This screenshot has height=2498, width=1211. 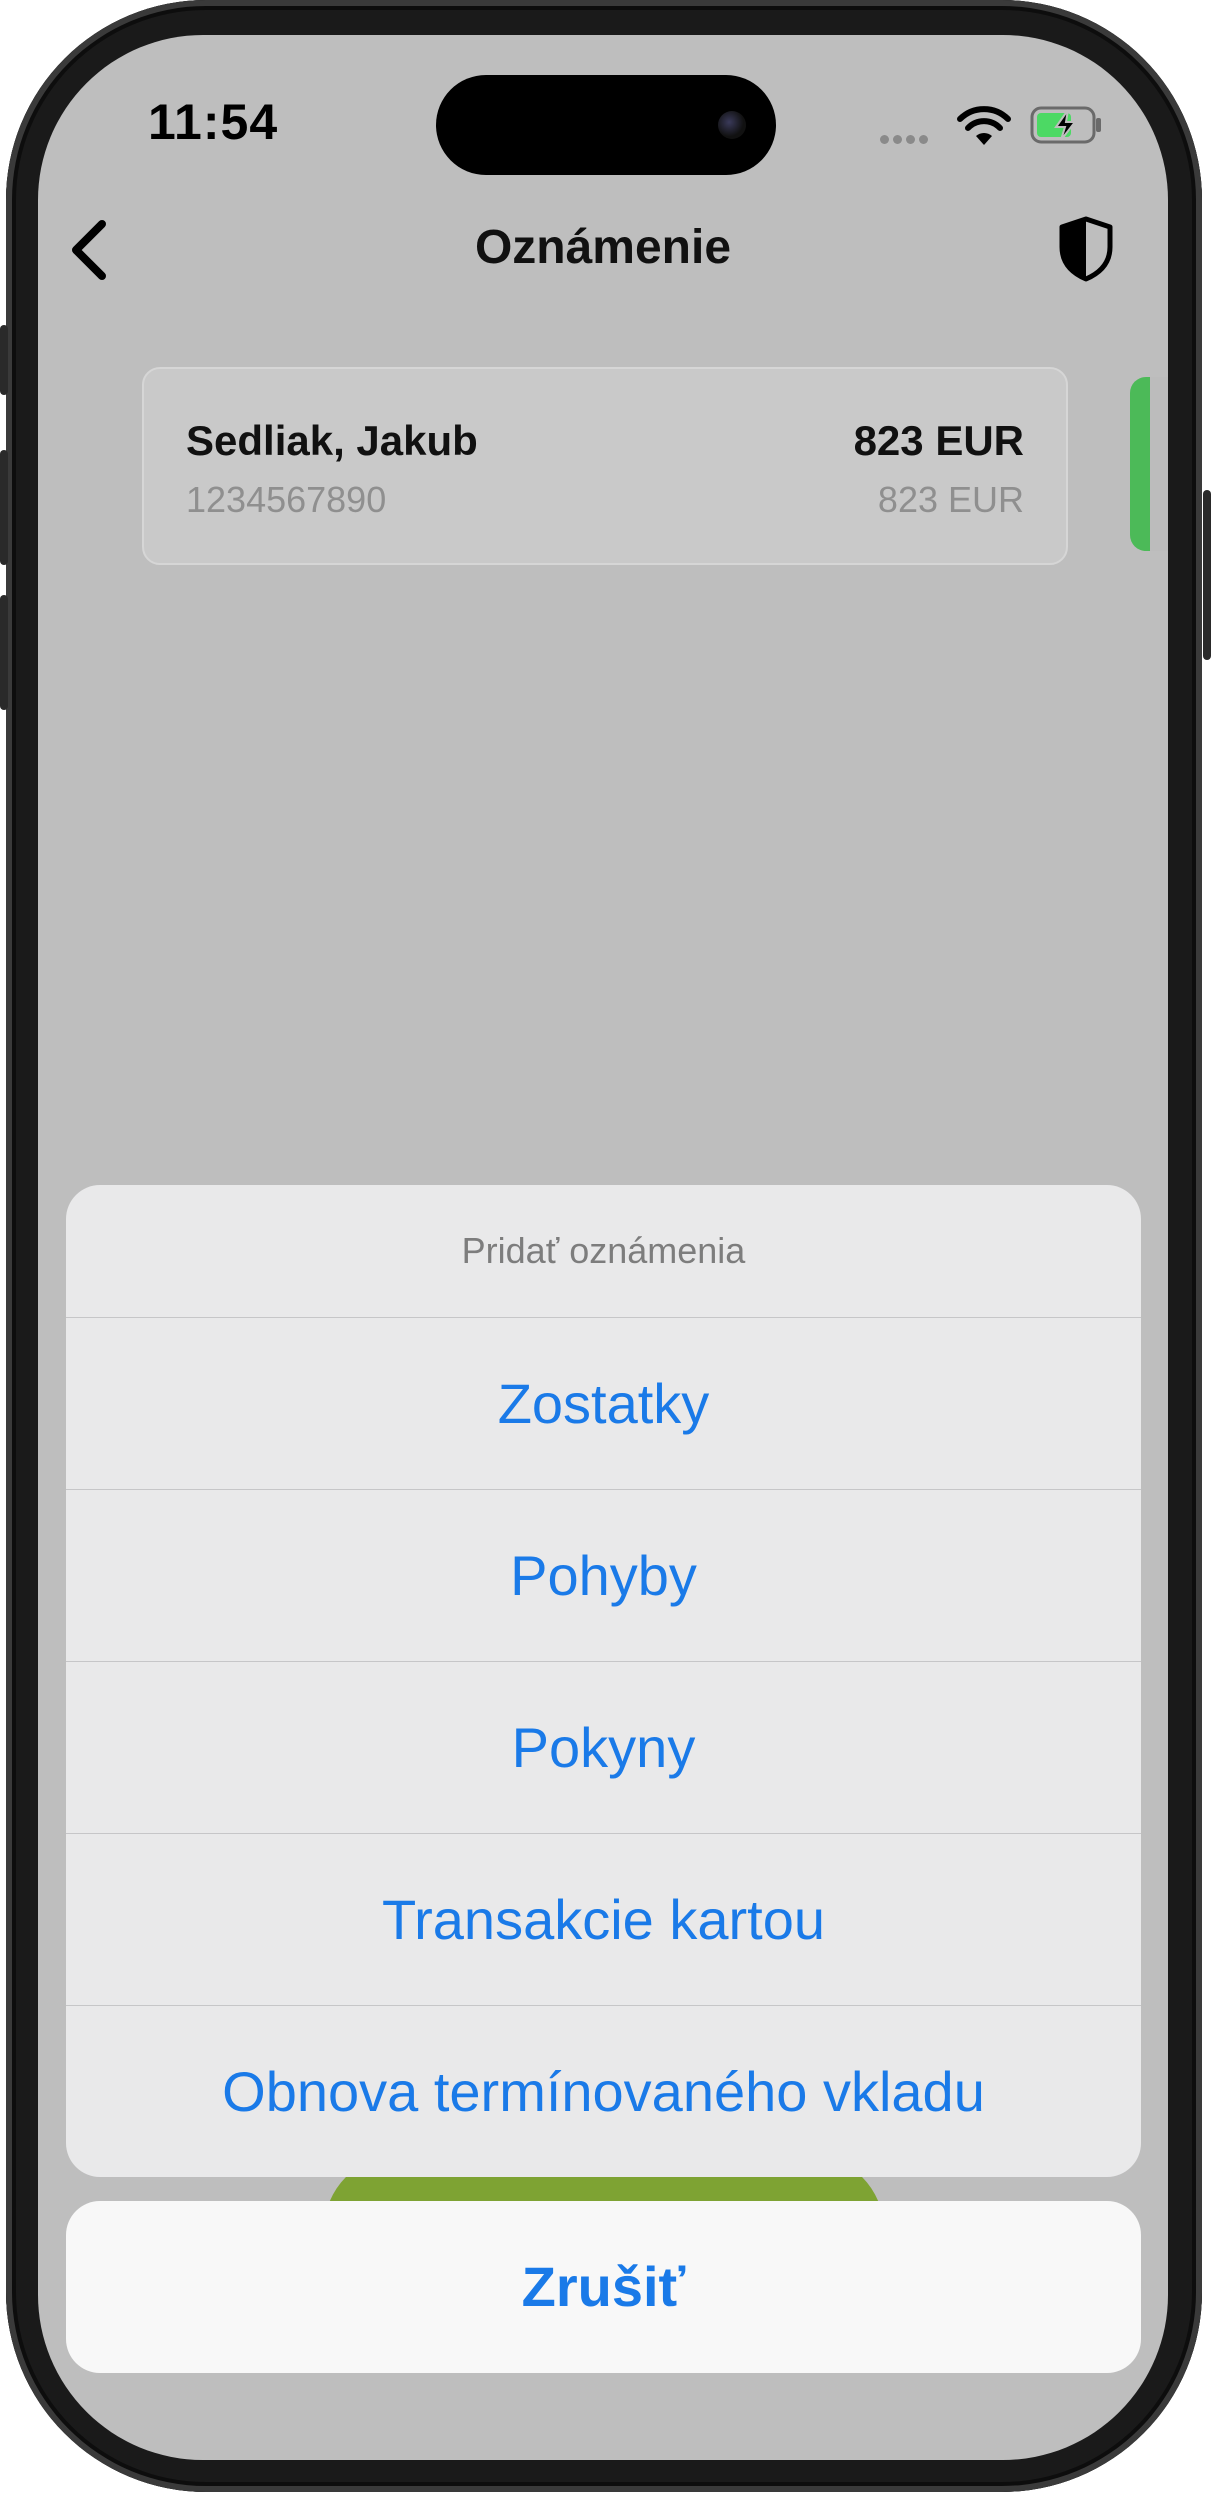 What do you see at coordinates (603, 1748) in the screenshot?
I see `action-item-pokyny: Pokyny` at bounding box center [603, 1748].